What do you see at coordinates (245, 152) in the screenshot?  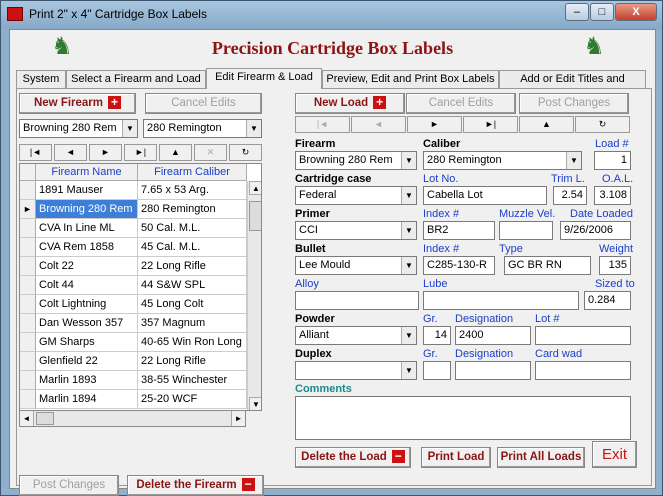 I see `refresh-button: ↻` at bounding box center [245, 152].